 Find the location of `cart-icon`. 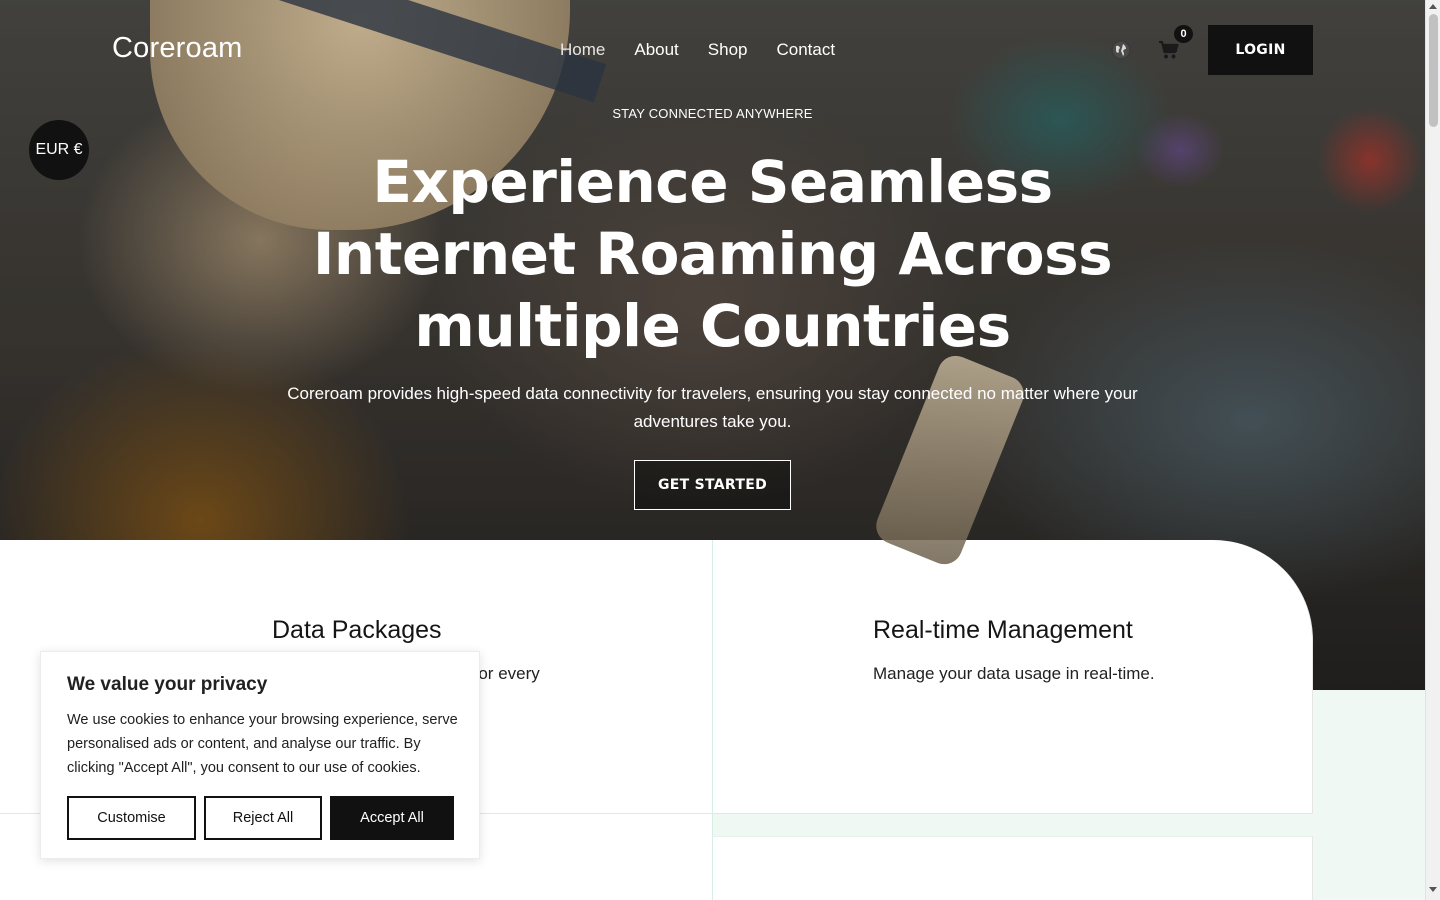

cart-icon is located at coordinates (1169, 50).